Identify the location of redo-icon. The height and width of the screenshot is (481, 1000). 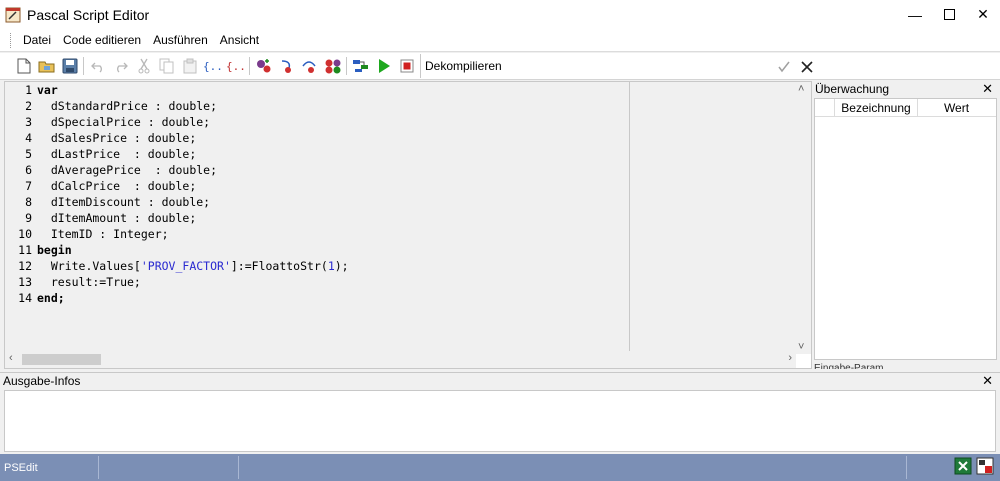
(122, 67).